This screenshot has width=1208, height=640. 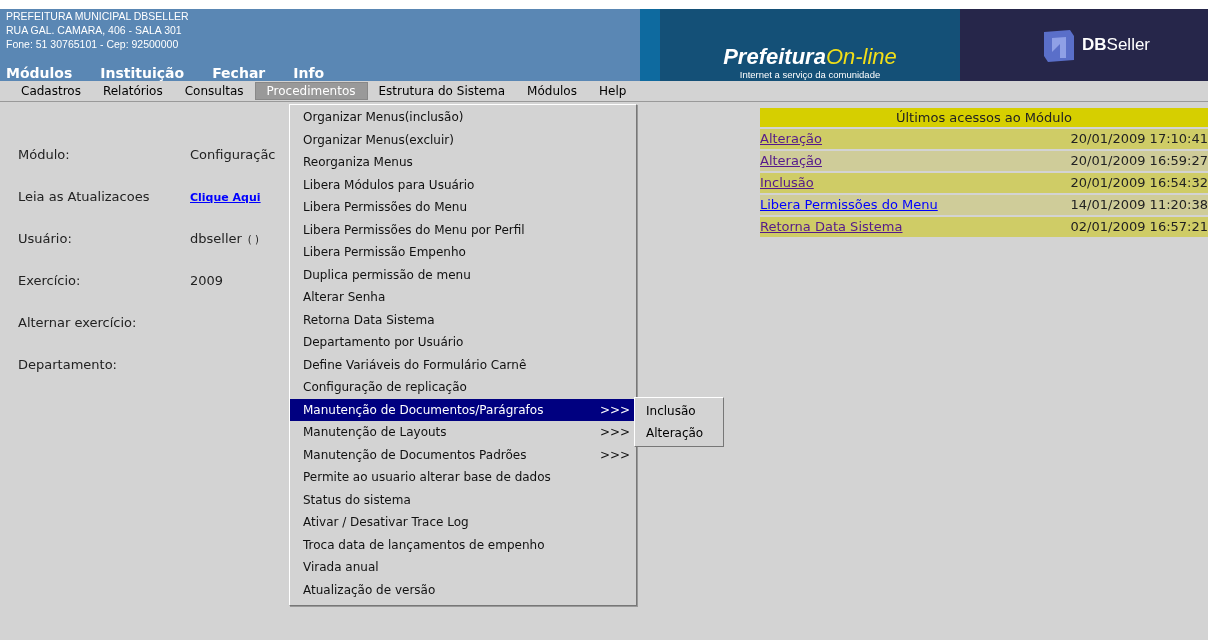 What do you see at coordinates (463, 229) in the screenshot?
I see `dropdown-item: Libera Permissões do Menu por Perfil` at bounding box center [463, 229].